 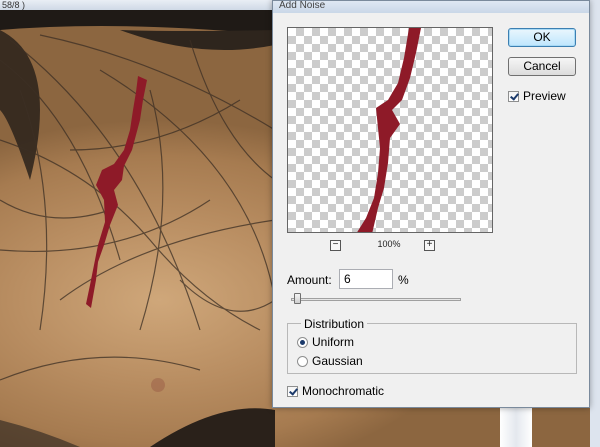 I want to click on zoom-in-icon: +, so click(x=429, y=245).